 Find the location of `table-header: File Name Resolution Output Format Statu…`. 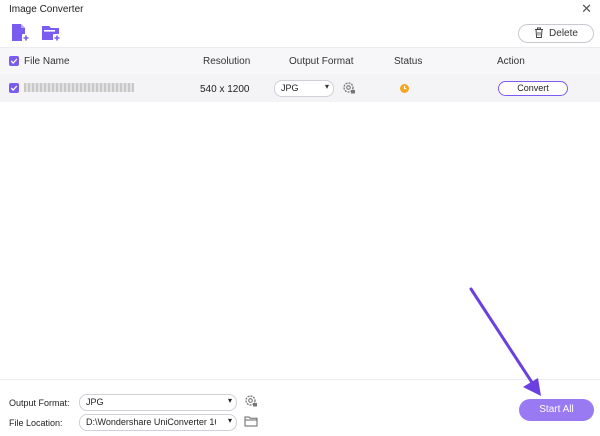

table-header: File Name Resolution Output Format Statu… is located at coordinates (300, 61).